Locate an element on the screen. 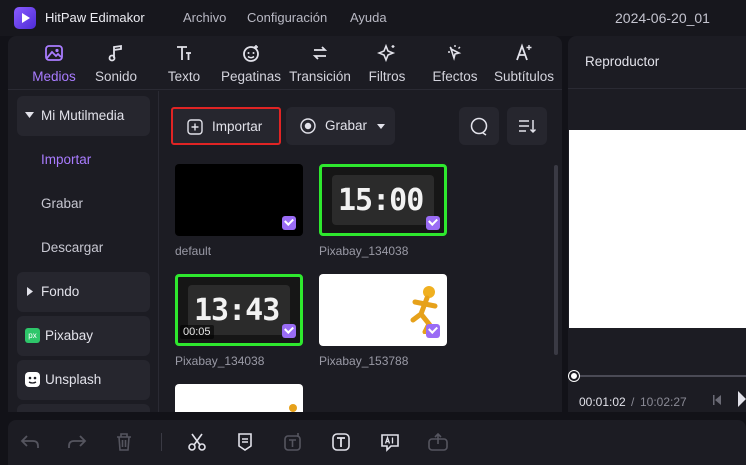 The width and height of the screenshot is (746, 465). menu-archivo: Archivo is located at coordinates (204, 17).